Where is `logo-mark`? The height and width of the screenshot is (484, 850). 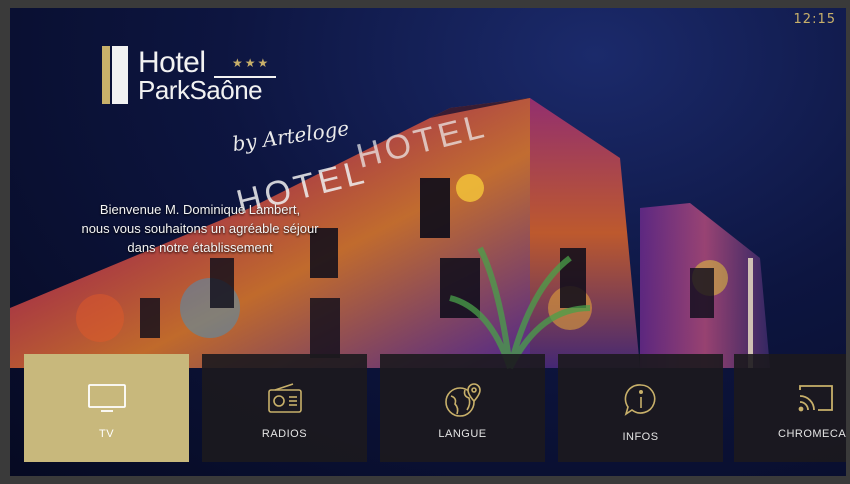
logo-mark is located at coordinates (117, 75).